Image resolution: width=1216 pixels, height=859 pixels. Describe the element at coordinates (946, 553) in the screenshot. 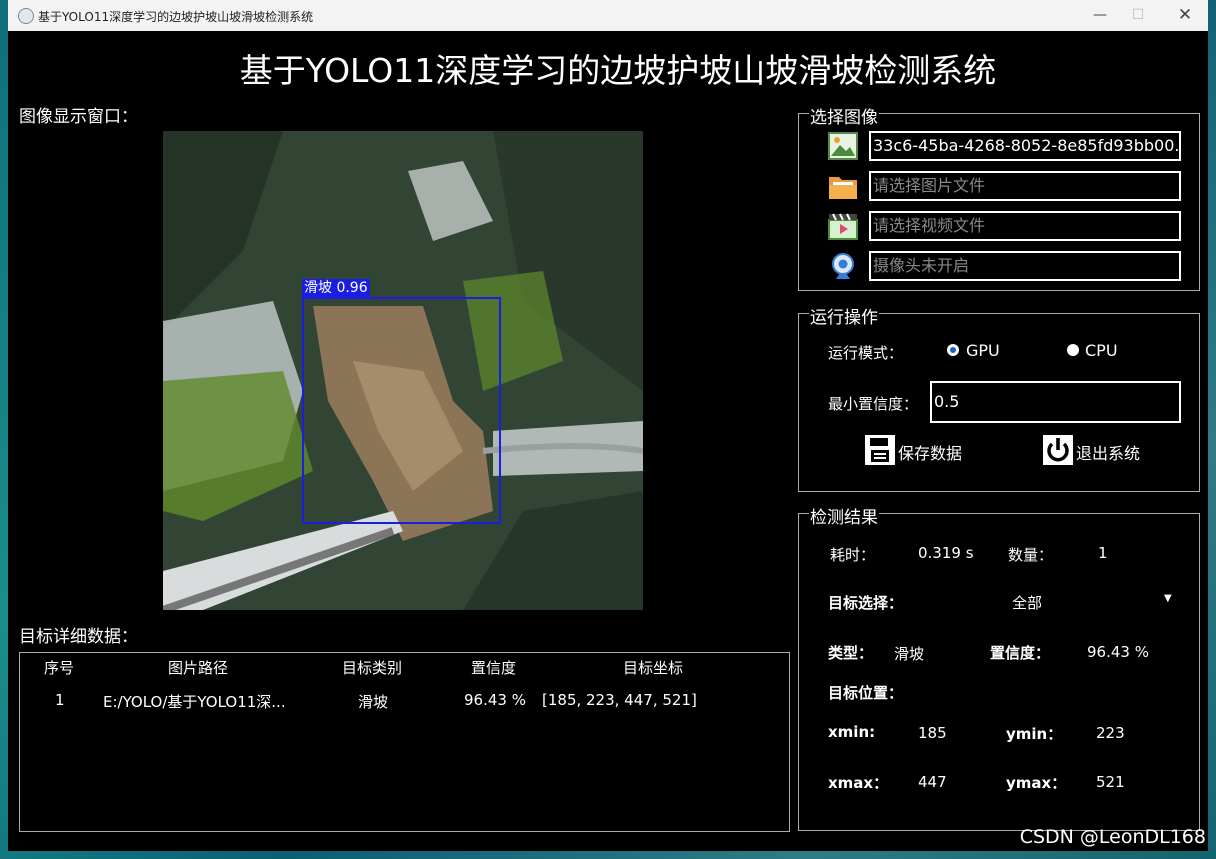

I see `time-value: 0.319 s` at that location.